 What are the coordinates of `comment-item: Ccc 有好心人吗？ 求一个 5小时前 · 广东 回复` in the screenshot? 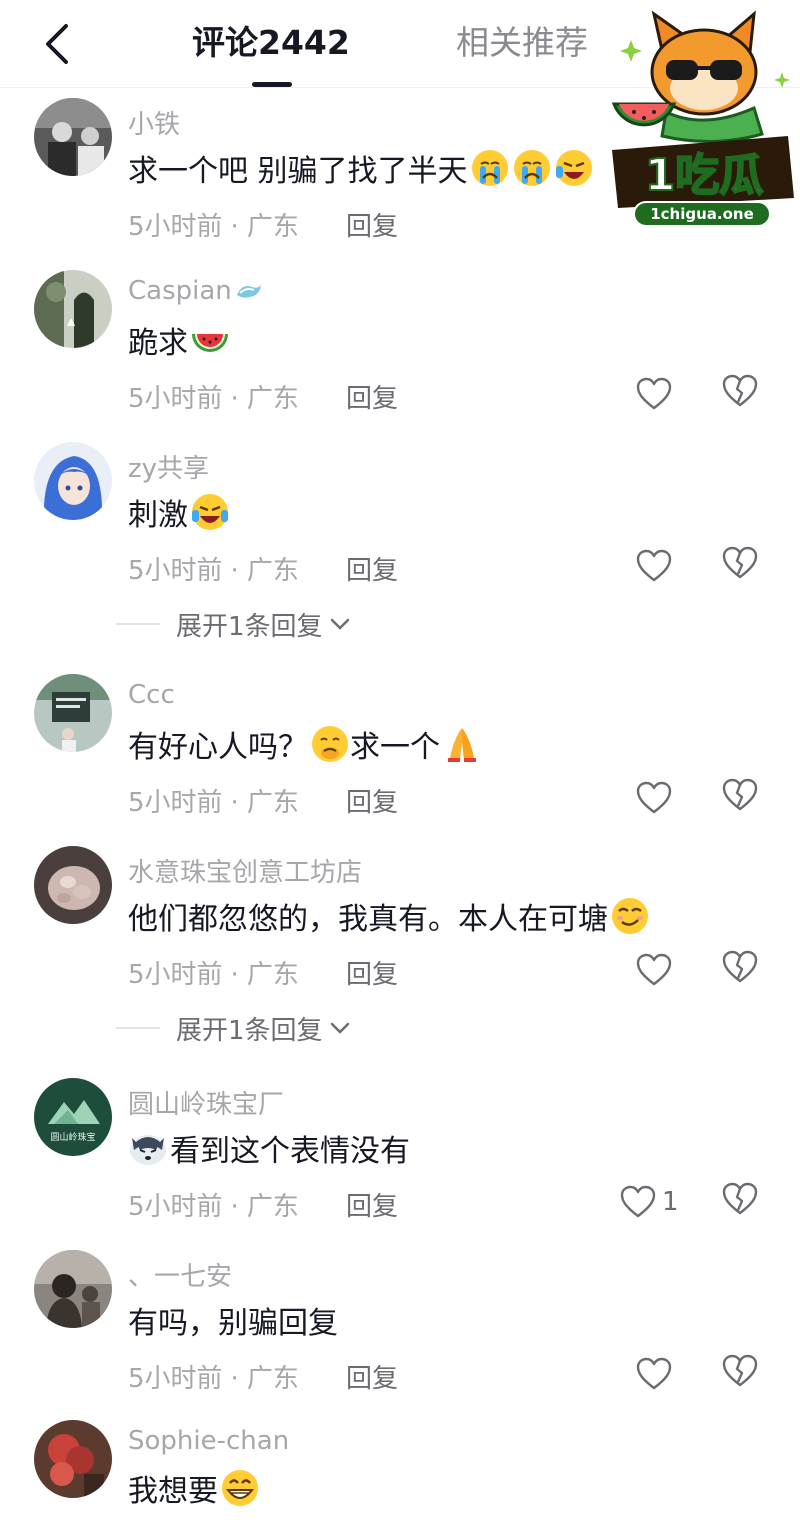 It's located at (400, 750).